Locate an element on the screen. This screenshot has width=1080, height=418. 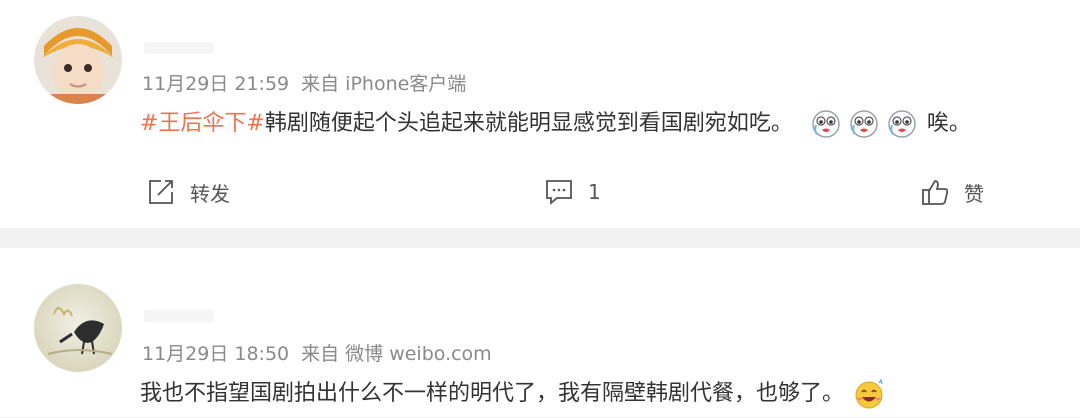
post-meta: 11月29日 21:59 来自 iPhone客户端 is located at coordinates (304, 84).